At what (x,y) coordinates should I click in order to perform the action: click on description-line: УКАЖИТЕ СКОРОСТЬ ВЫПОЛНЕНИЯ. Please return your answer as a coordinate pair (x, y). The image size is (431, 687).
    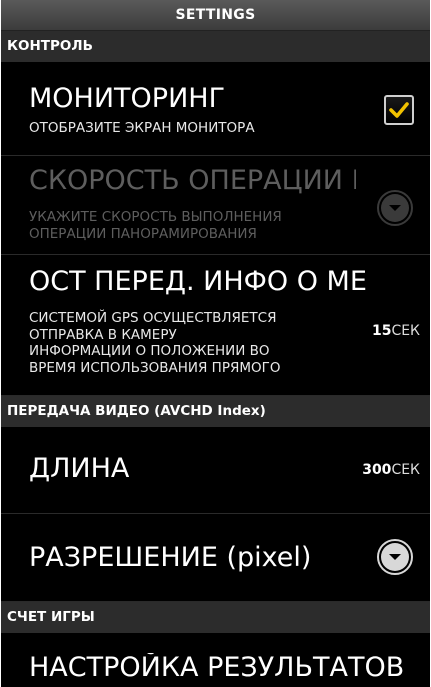
    Looking at the image, I should click on (155, 217).